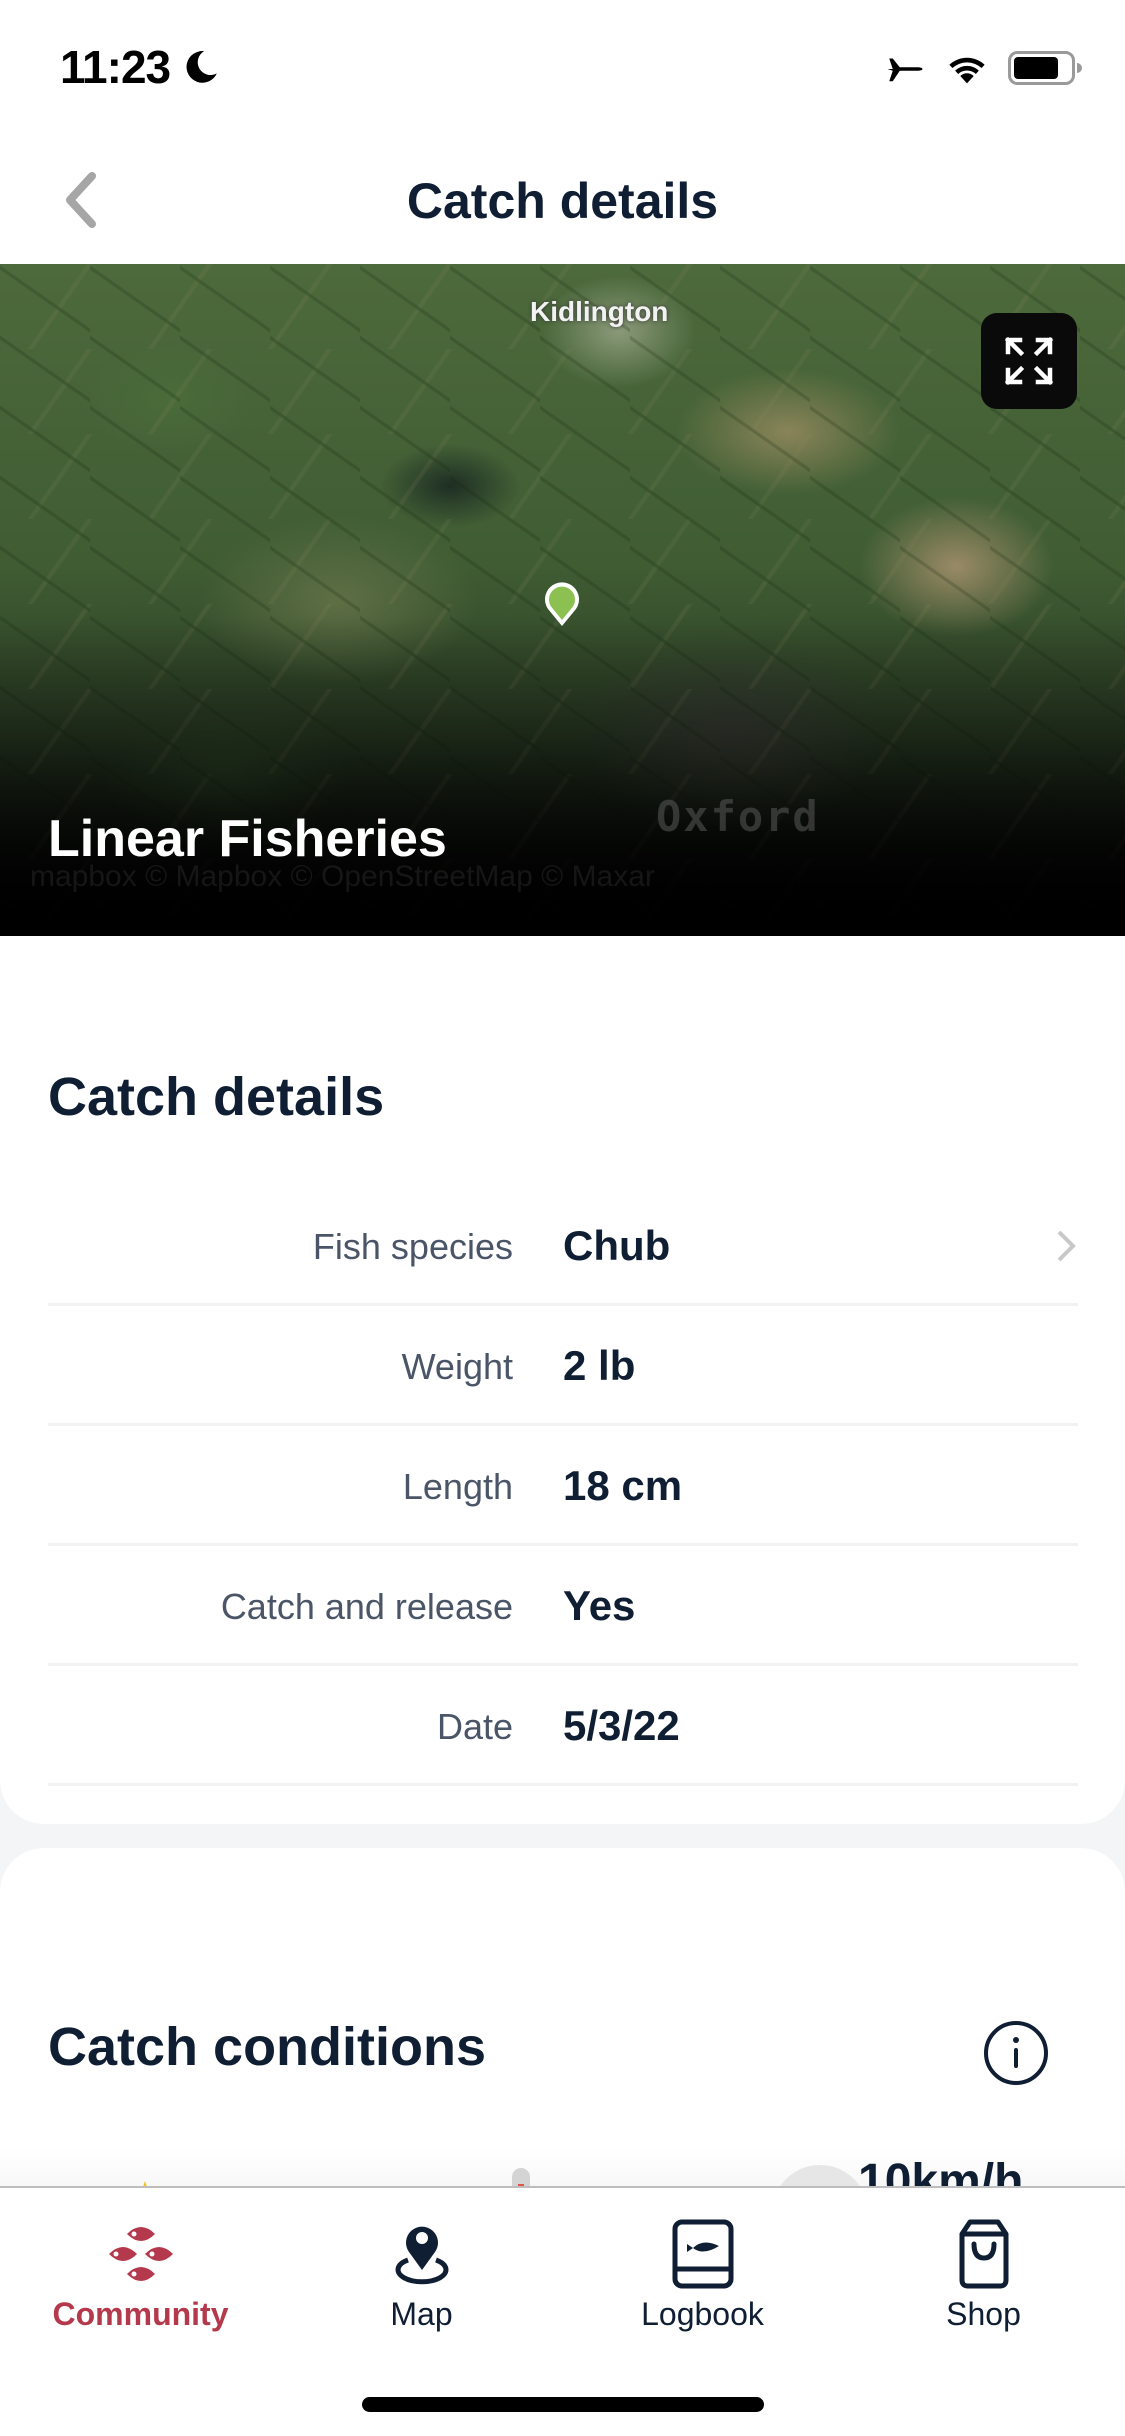  I want to click on detail-row-date: Date 5/3/22, so click(563, 1726).